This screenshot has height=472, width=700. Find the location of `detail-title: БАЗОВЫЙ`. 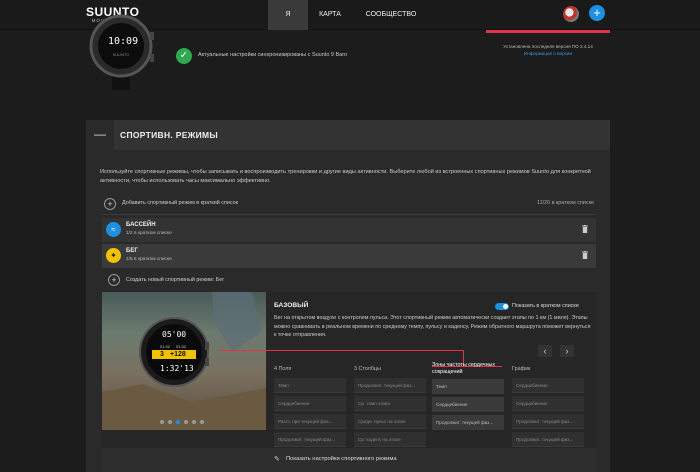

detail-title: БАЗОВЫЙ is located at coordinates (291, 305).